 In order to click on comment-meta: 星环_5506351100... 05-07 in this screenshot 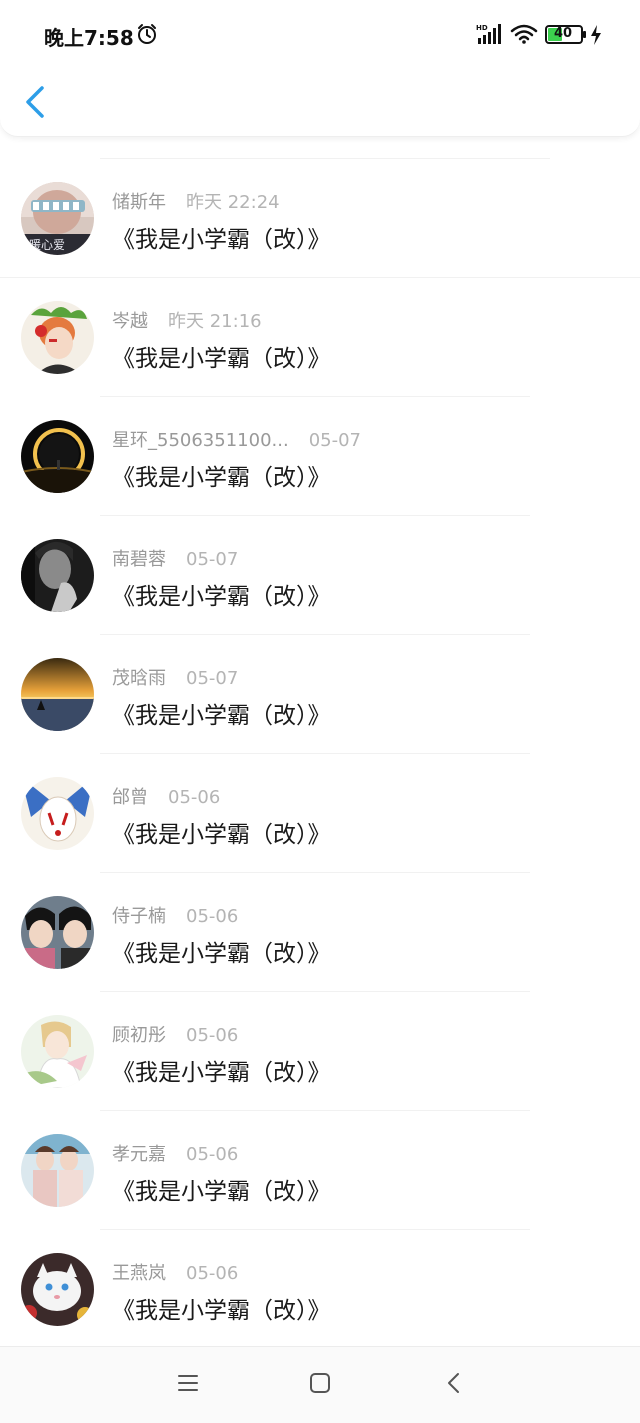, I will do `click(236, 439)`.